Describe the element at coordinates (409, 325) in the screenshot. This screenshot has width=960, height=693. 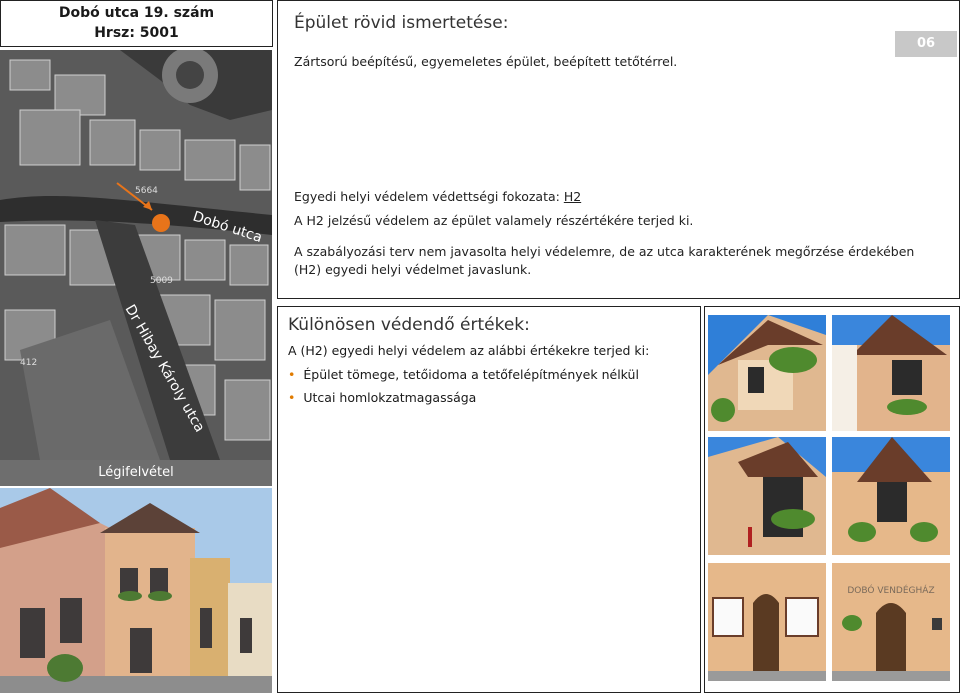
I see `values-heading: Különösen védendő értékek:` at that location.